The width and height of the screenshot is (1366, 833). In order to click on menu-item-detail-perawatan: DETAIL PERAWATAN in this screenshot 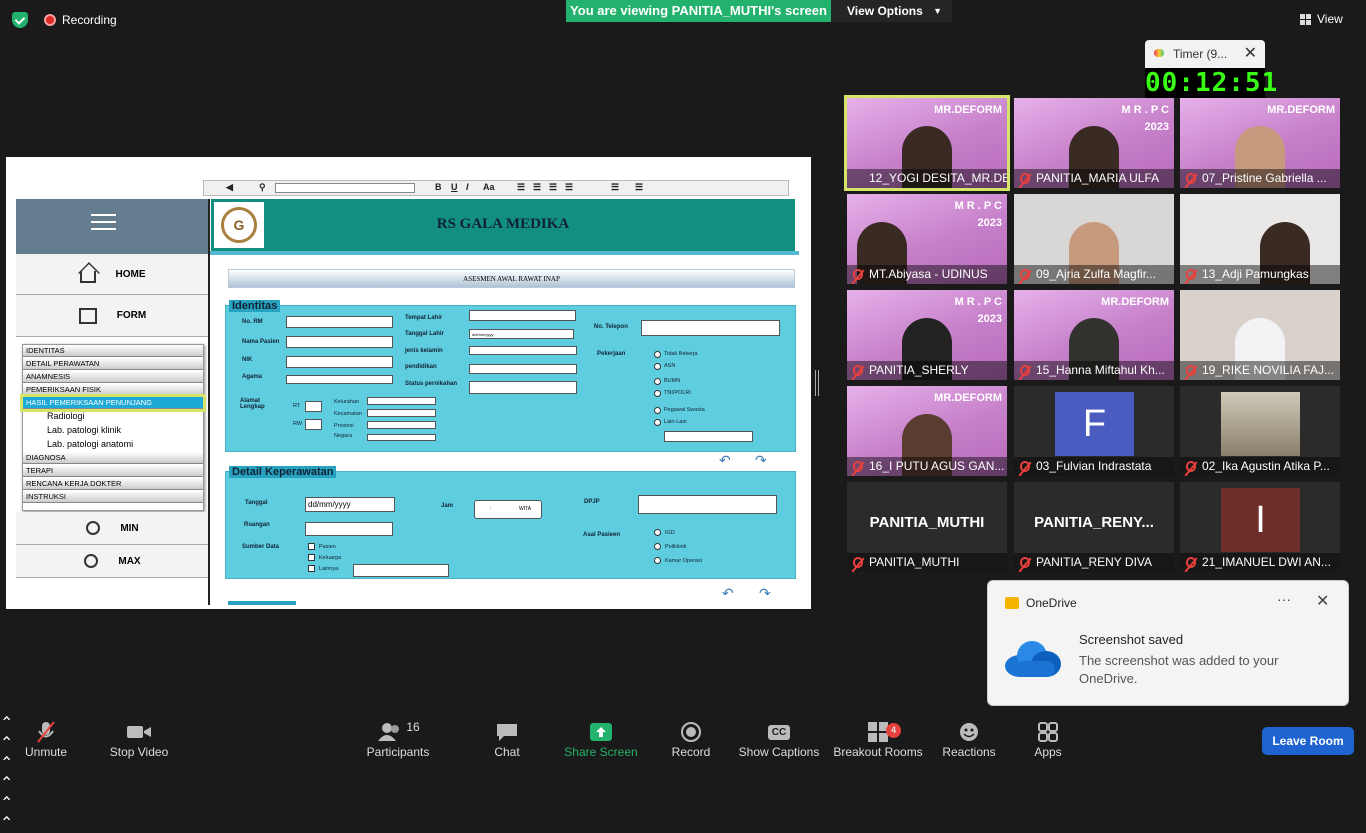, I will do `click(113, 364)`.